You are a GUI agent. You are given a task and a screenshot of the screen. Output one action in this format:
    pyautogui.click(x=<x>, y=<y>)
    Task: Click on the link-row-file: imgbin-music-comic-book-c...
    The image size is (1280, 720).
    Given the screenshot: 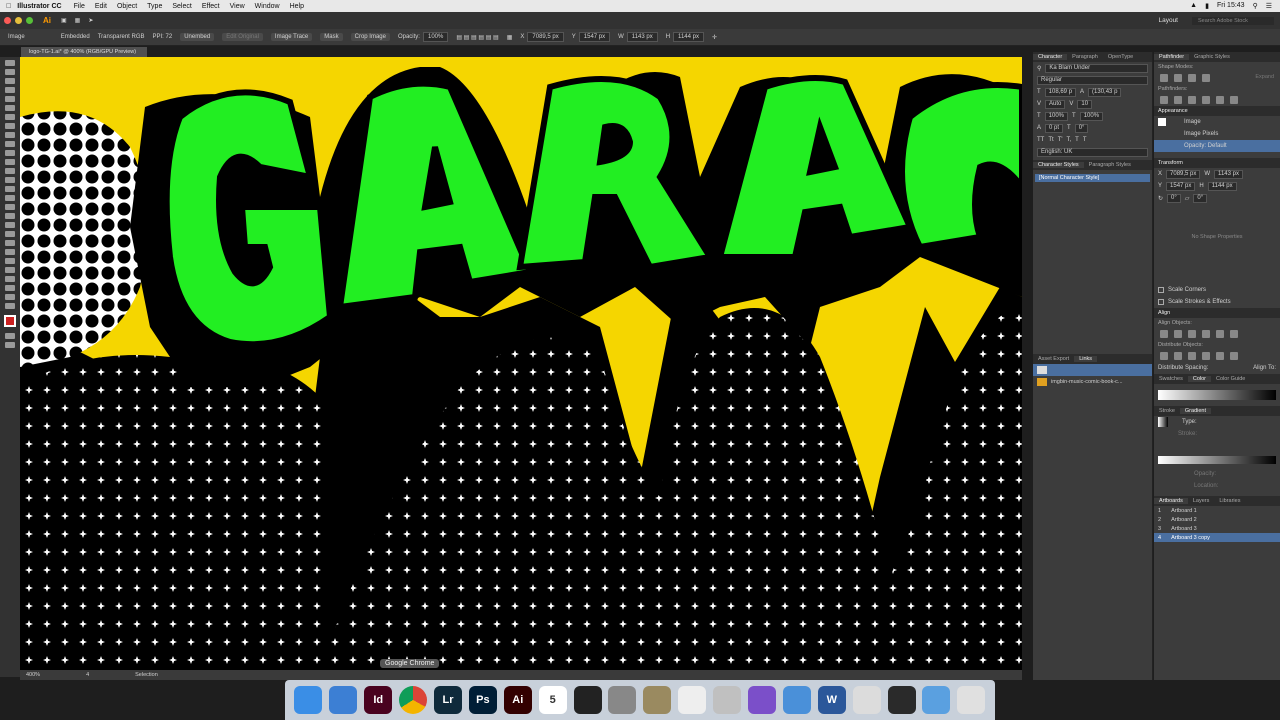 What is the action you would take?
    pyautogui.click(x=1092, y=382)
    